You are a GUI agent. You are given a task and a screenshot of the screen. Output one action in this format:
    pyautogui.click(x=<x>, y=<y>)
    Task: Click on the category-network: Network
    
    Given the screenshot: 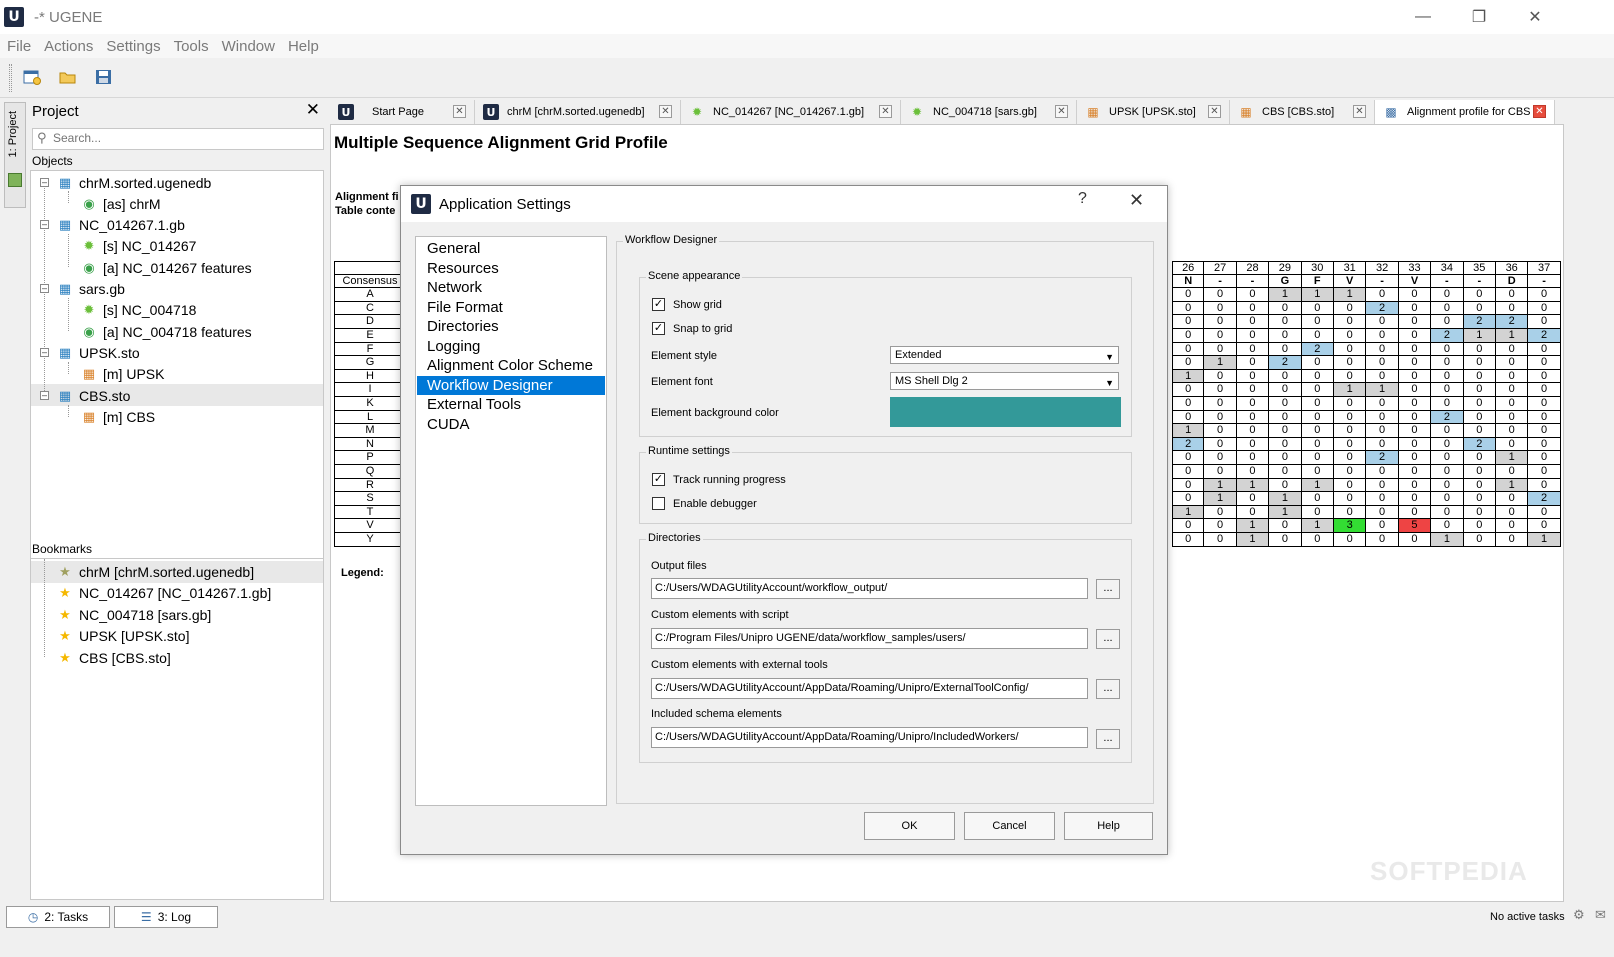 What is the action you would take?
    pyautogui.click(x=511, y=287)
    